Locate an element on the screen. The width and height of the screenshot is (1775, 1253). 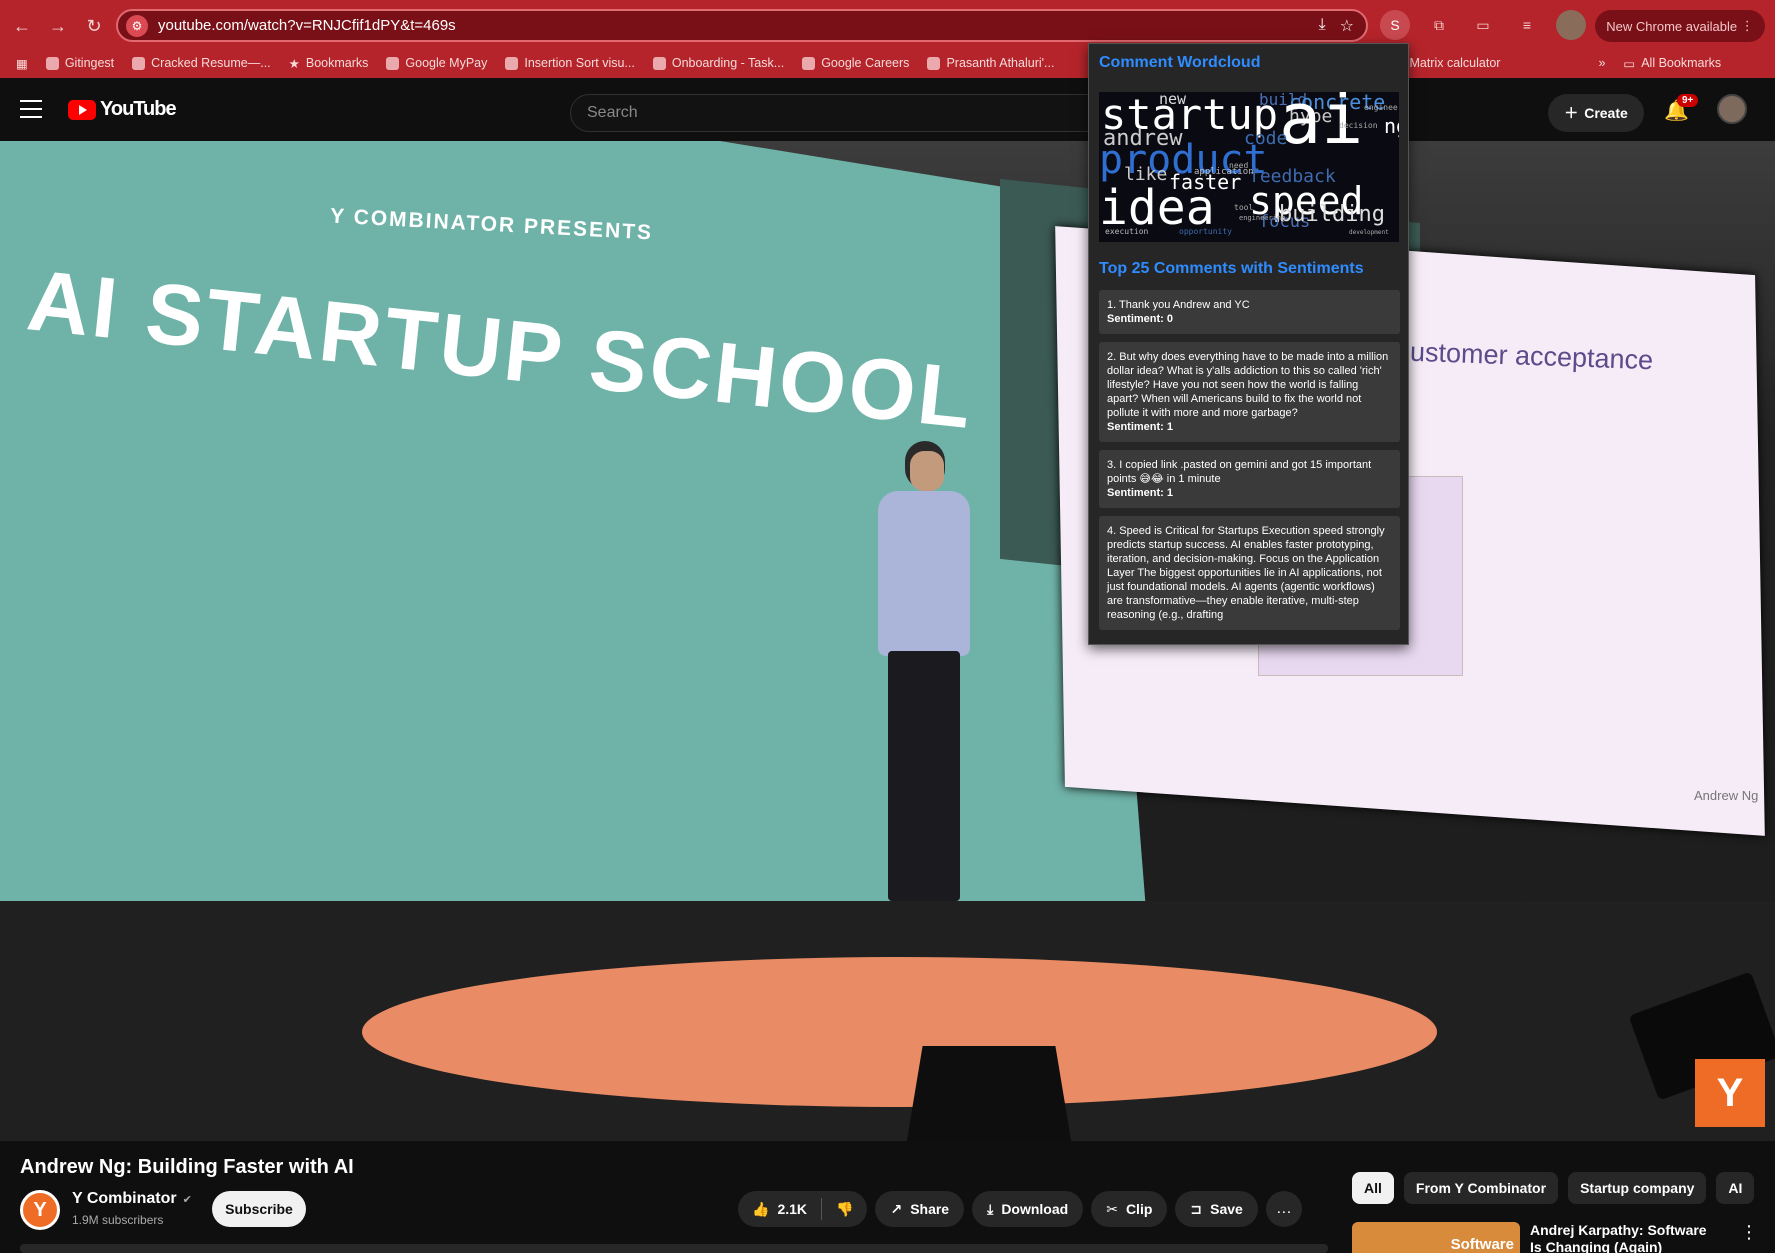
channel-name: Y Combinator ✔ is located at coordinates (132, 1199).